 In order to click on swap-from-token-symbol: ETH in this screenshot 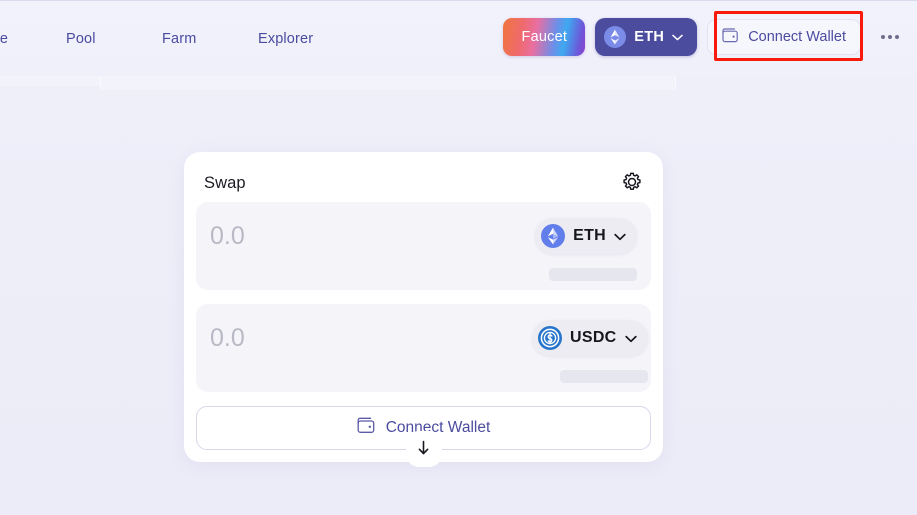, I will do `click(589, 235)`.